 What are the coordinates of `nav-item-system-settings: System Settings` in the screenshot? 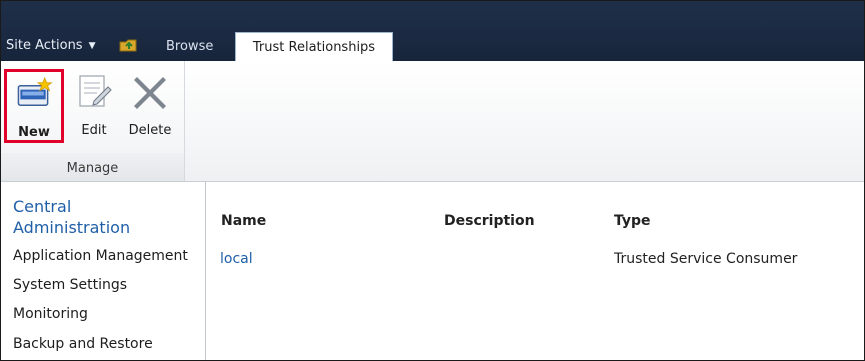 It's located at (70, 285).